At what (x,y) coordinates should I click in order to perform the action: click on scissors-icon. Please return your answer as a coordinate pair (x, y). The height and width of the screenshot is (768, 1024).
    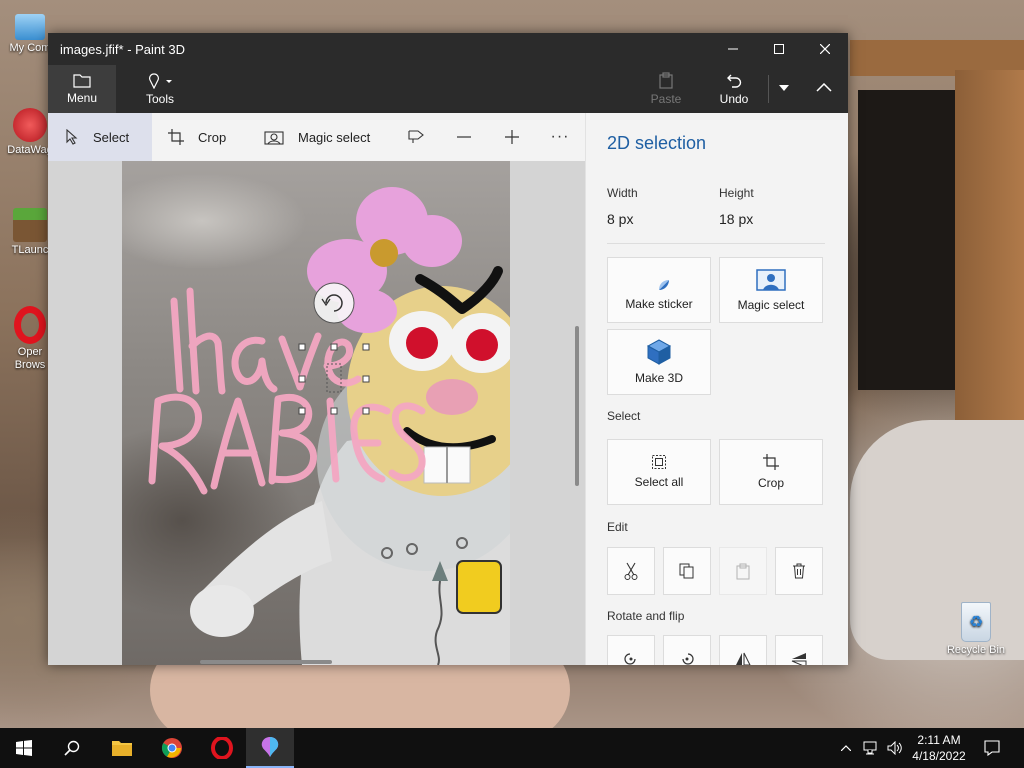
    Looking at the image, I should click on (631, 571).